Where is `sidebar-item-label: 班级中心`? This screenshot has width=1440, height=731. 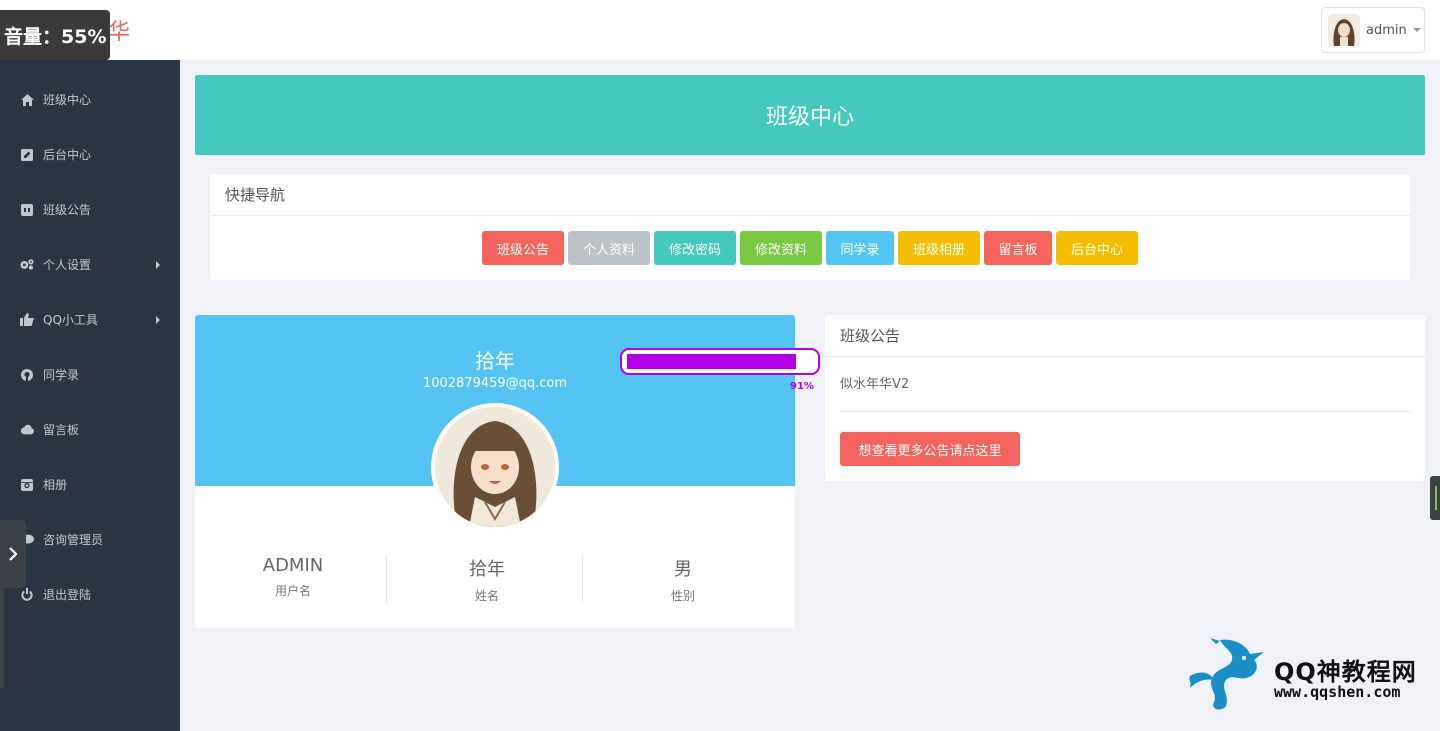
sidebar-item-label: 班级中心 is located at coordinates (67, 100).